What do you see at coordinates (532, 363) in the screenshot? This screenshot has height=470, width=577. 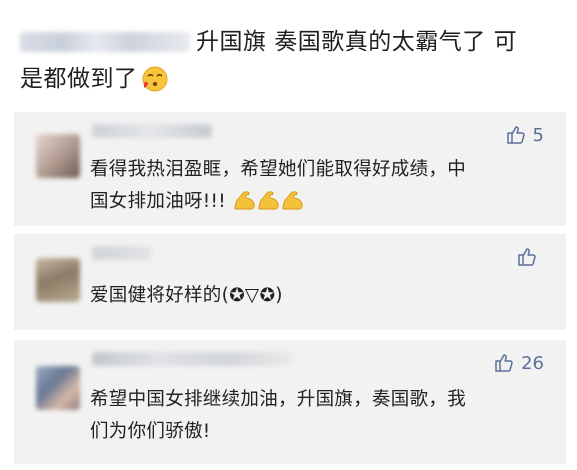 I see `like-count: 26` at bounding box center [532, 363].